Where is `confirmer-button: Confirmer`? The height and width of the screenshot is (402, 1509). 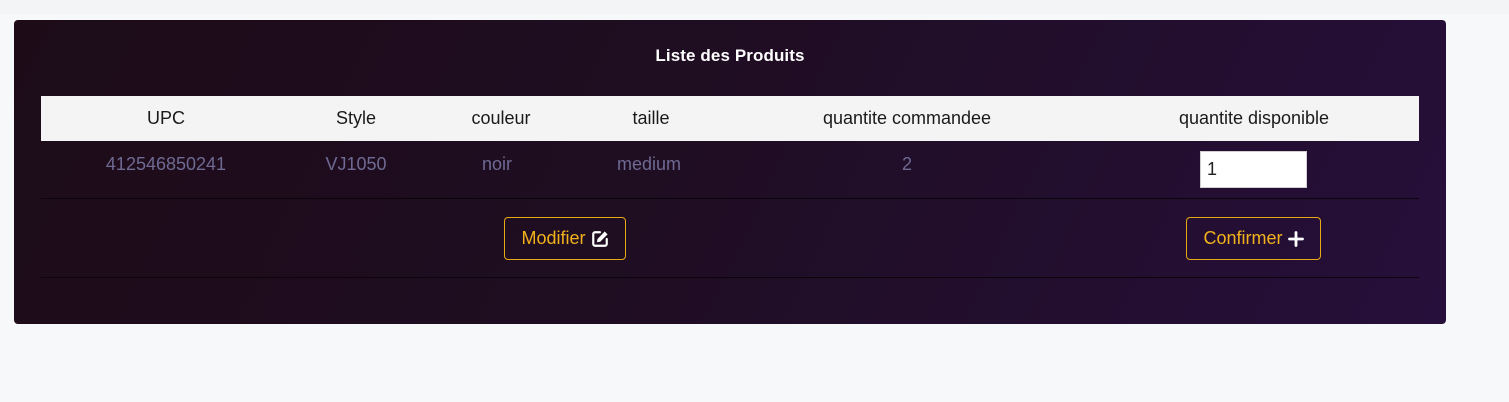
confirmer-button: Confirmer is located at coordinates (1253, 238).